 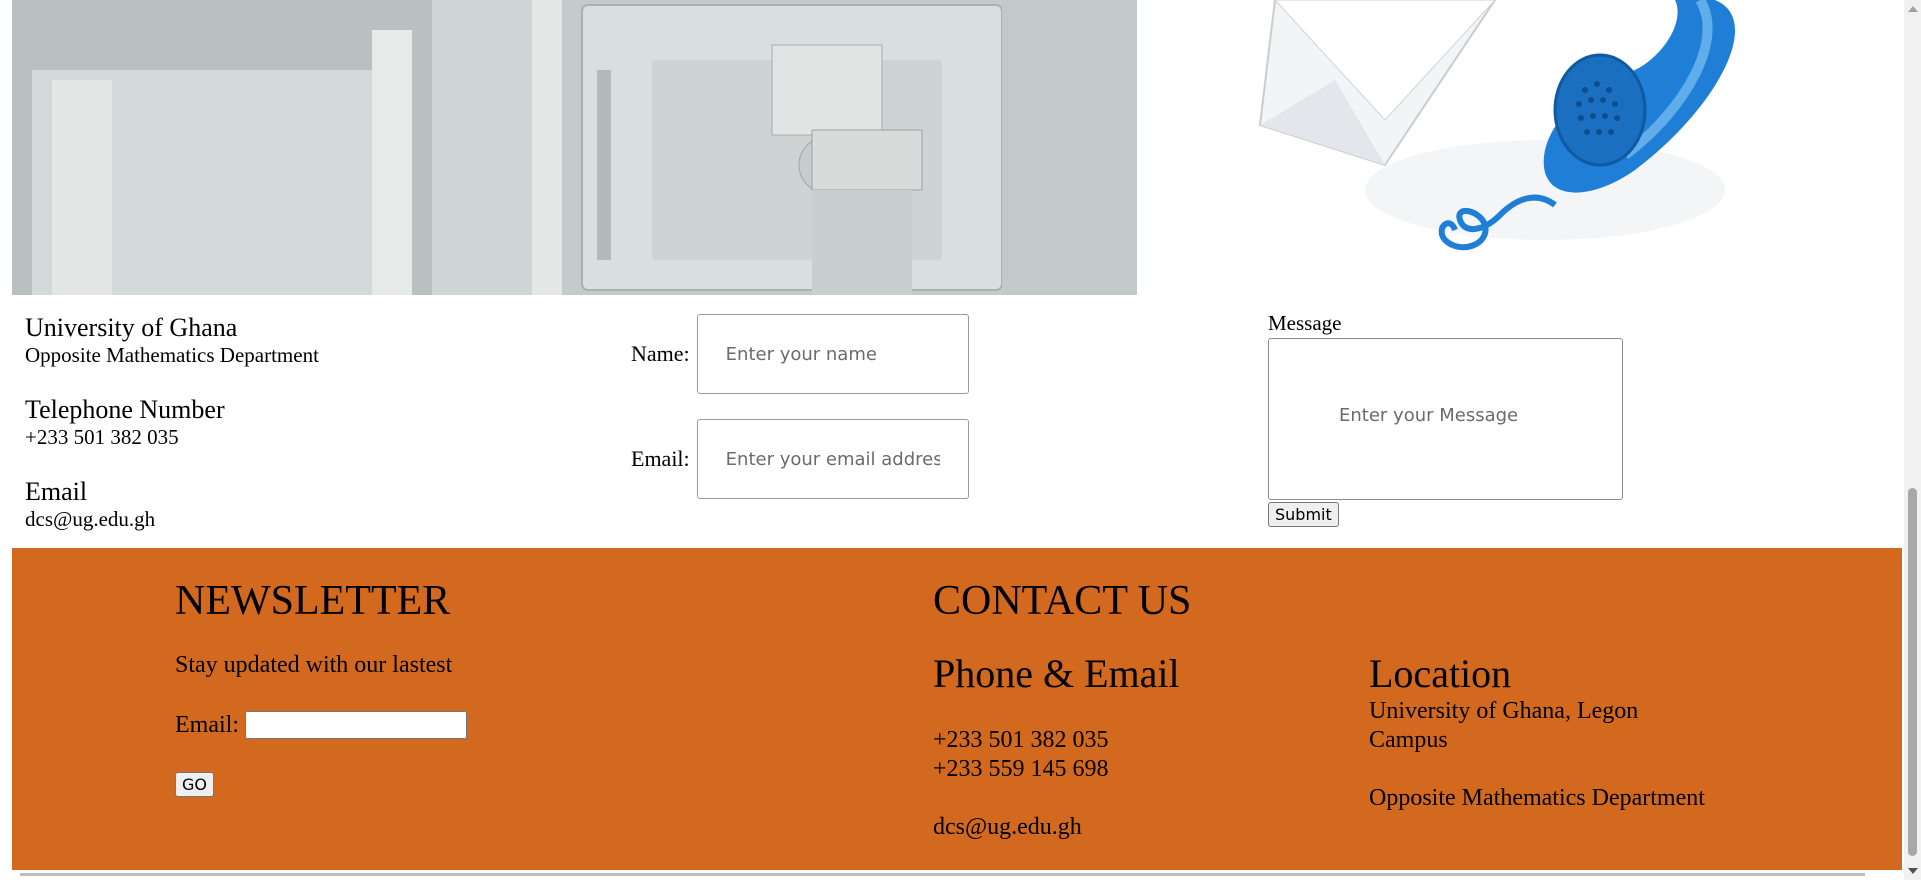 I want to click on location-line-2: Campus, so click(x=1408, y=740).